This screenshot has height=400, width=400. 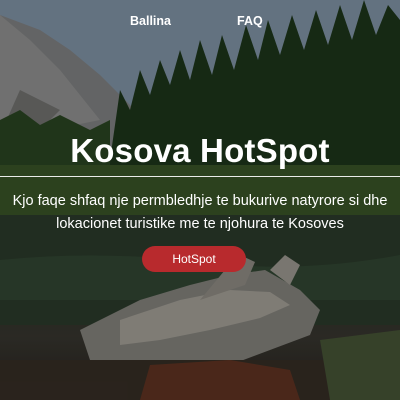 What do you see at coordinates (150, 21) in the screenshot?
I see `nav-link-ballina: Ballina` at bounding box center [150, 21].